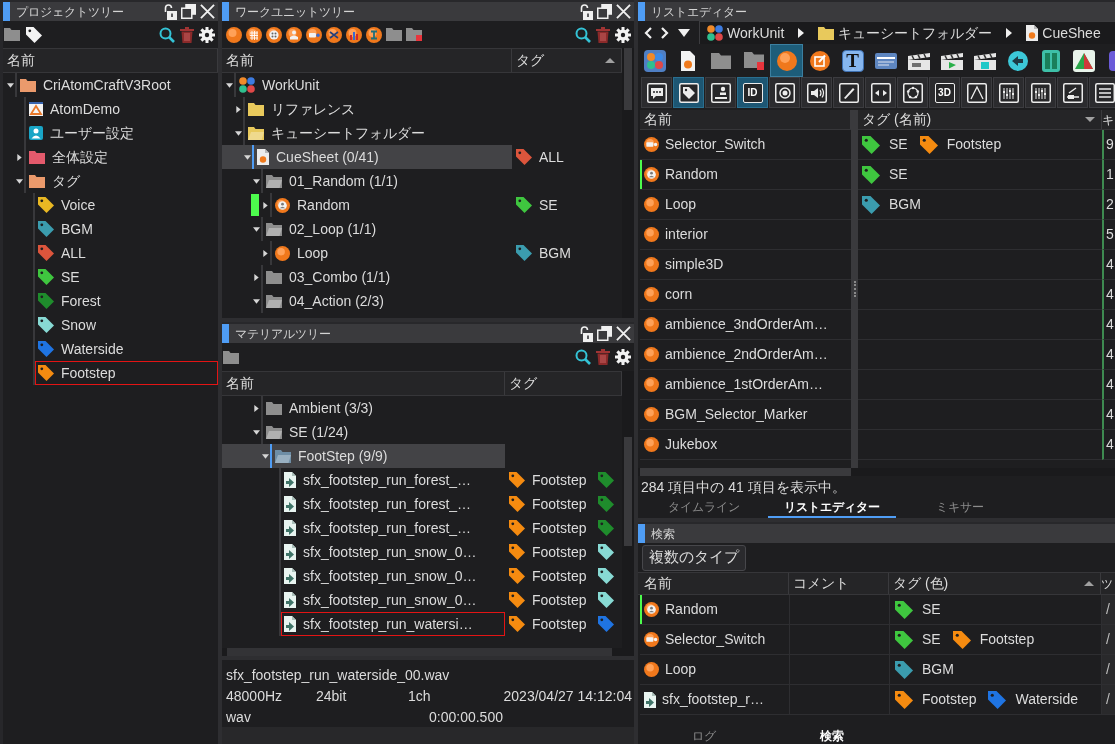 This screenshot has width=1115, height=744. Describe the element at coordinates (905, 33) in the screenshot. I see `breadcrumb-item: キューシートフォルダー` at that location.